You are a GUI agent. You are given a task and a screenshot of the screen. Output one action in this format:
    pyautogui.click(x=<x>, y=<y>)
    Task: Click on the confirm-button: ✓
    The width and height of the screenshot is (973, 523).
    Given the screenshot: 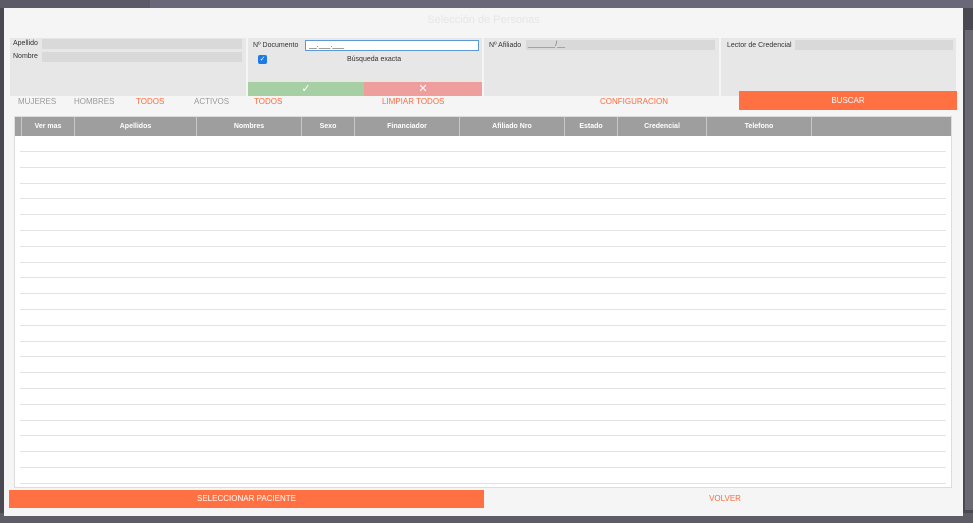 What is the action you would take?
    pyautogui.click(x=306, y=89)
    